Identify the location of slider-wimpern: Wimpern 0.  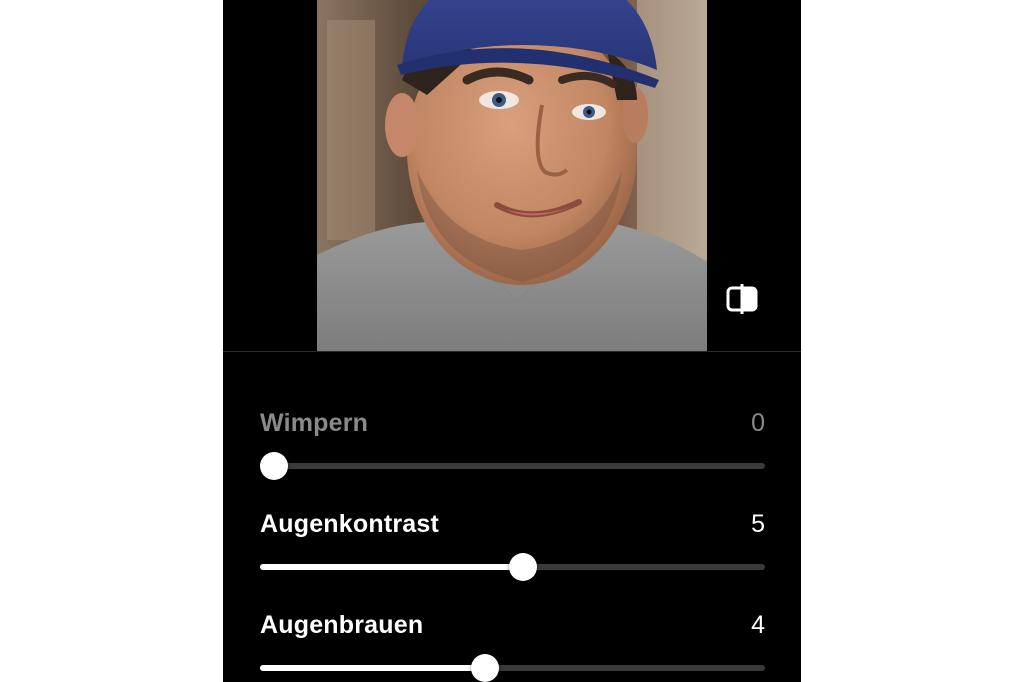
(512, 449).